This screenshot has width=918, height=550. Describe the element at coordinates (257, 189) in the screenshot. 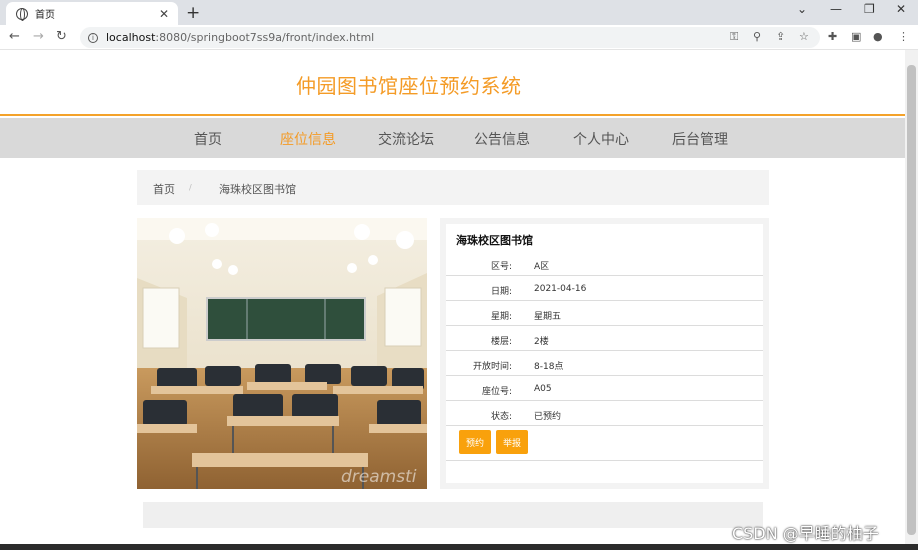

I see `breadcrumb-current: 海珠校区图书馆` at that location.